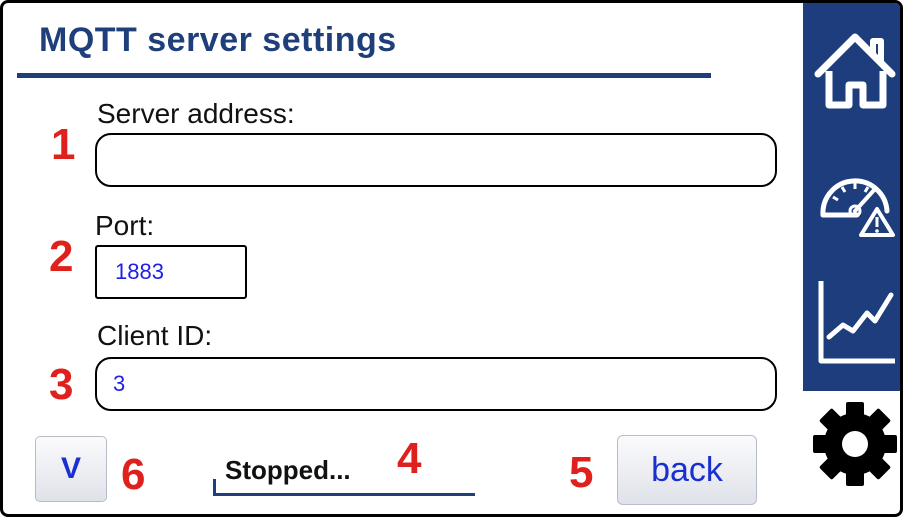  I want to click on marker-5: 5, so click(581, 472).